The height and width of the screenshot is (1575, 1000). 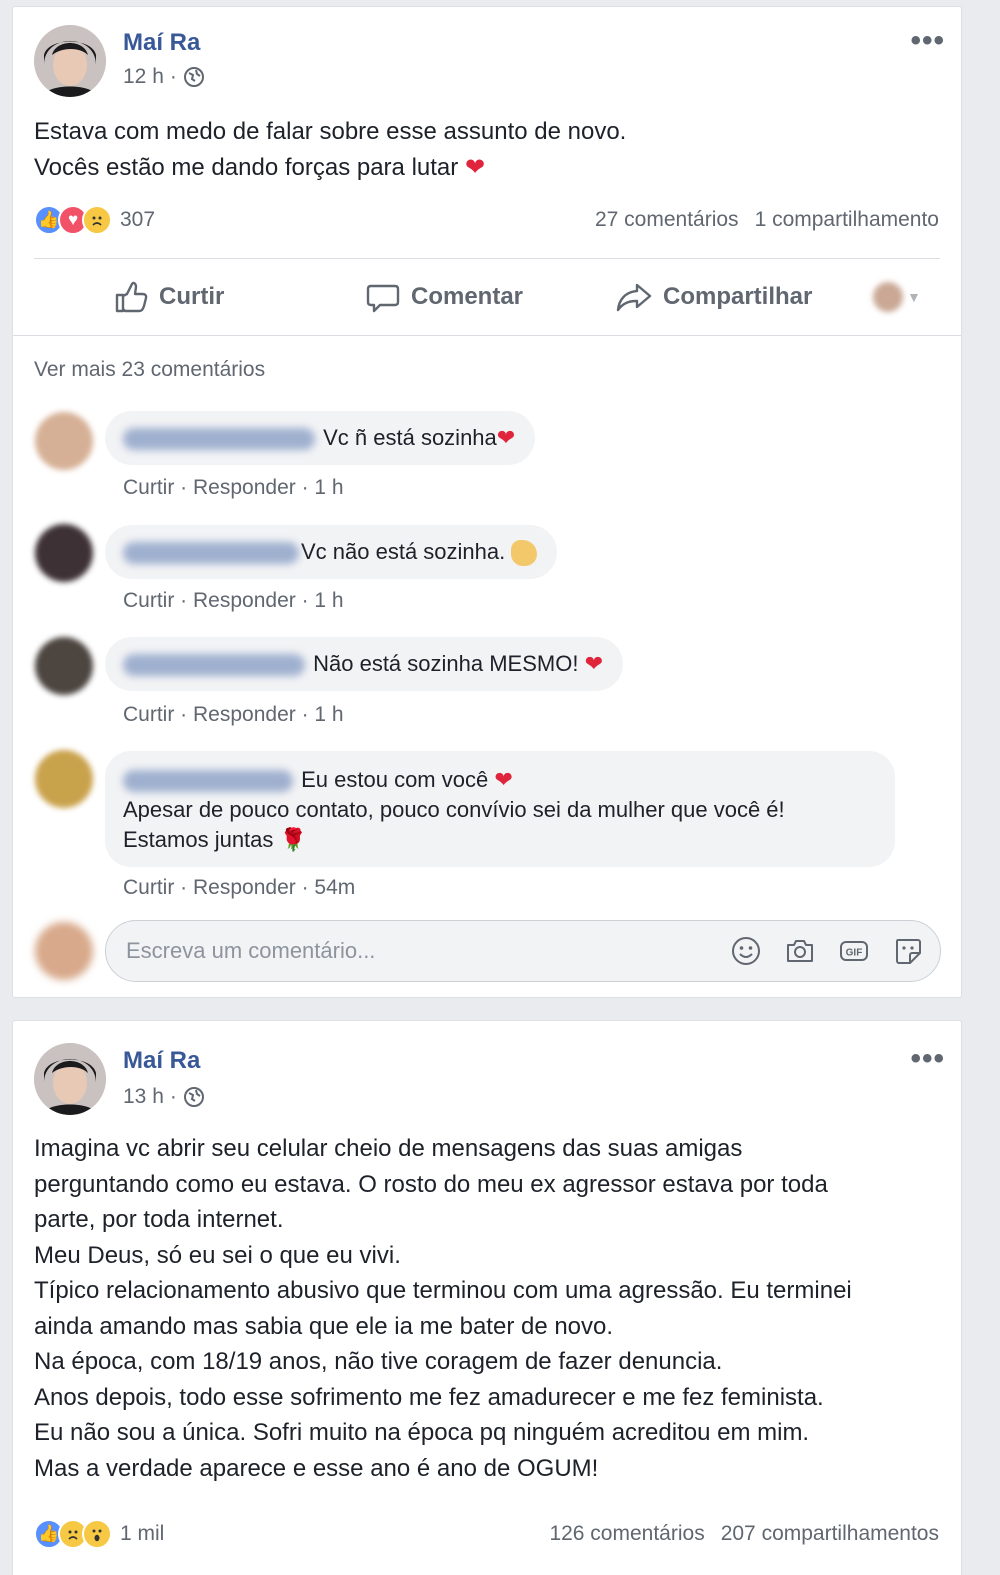 What do you see at coordinates (827, 951) in the screenshot?
I see `comment-input-tools: GIF` at bounding box center [827, 951].